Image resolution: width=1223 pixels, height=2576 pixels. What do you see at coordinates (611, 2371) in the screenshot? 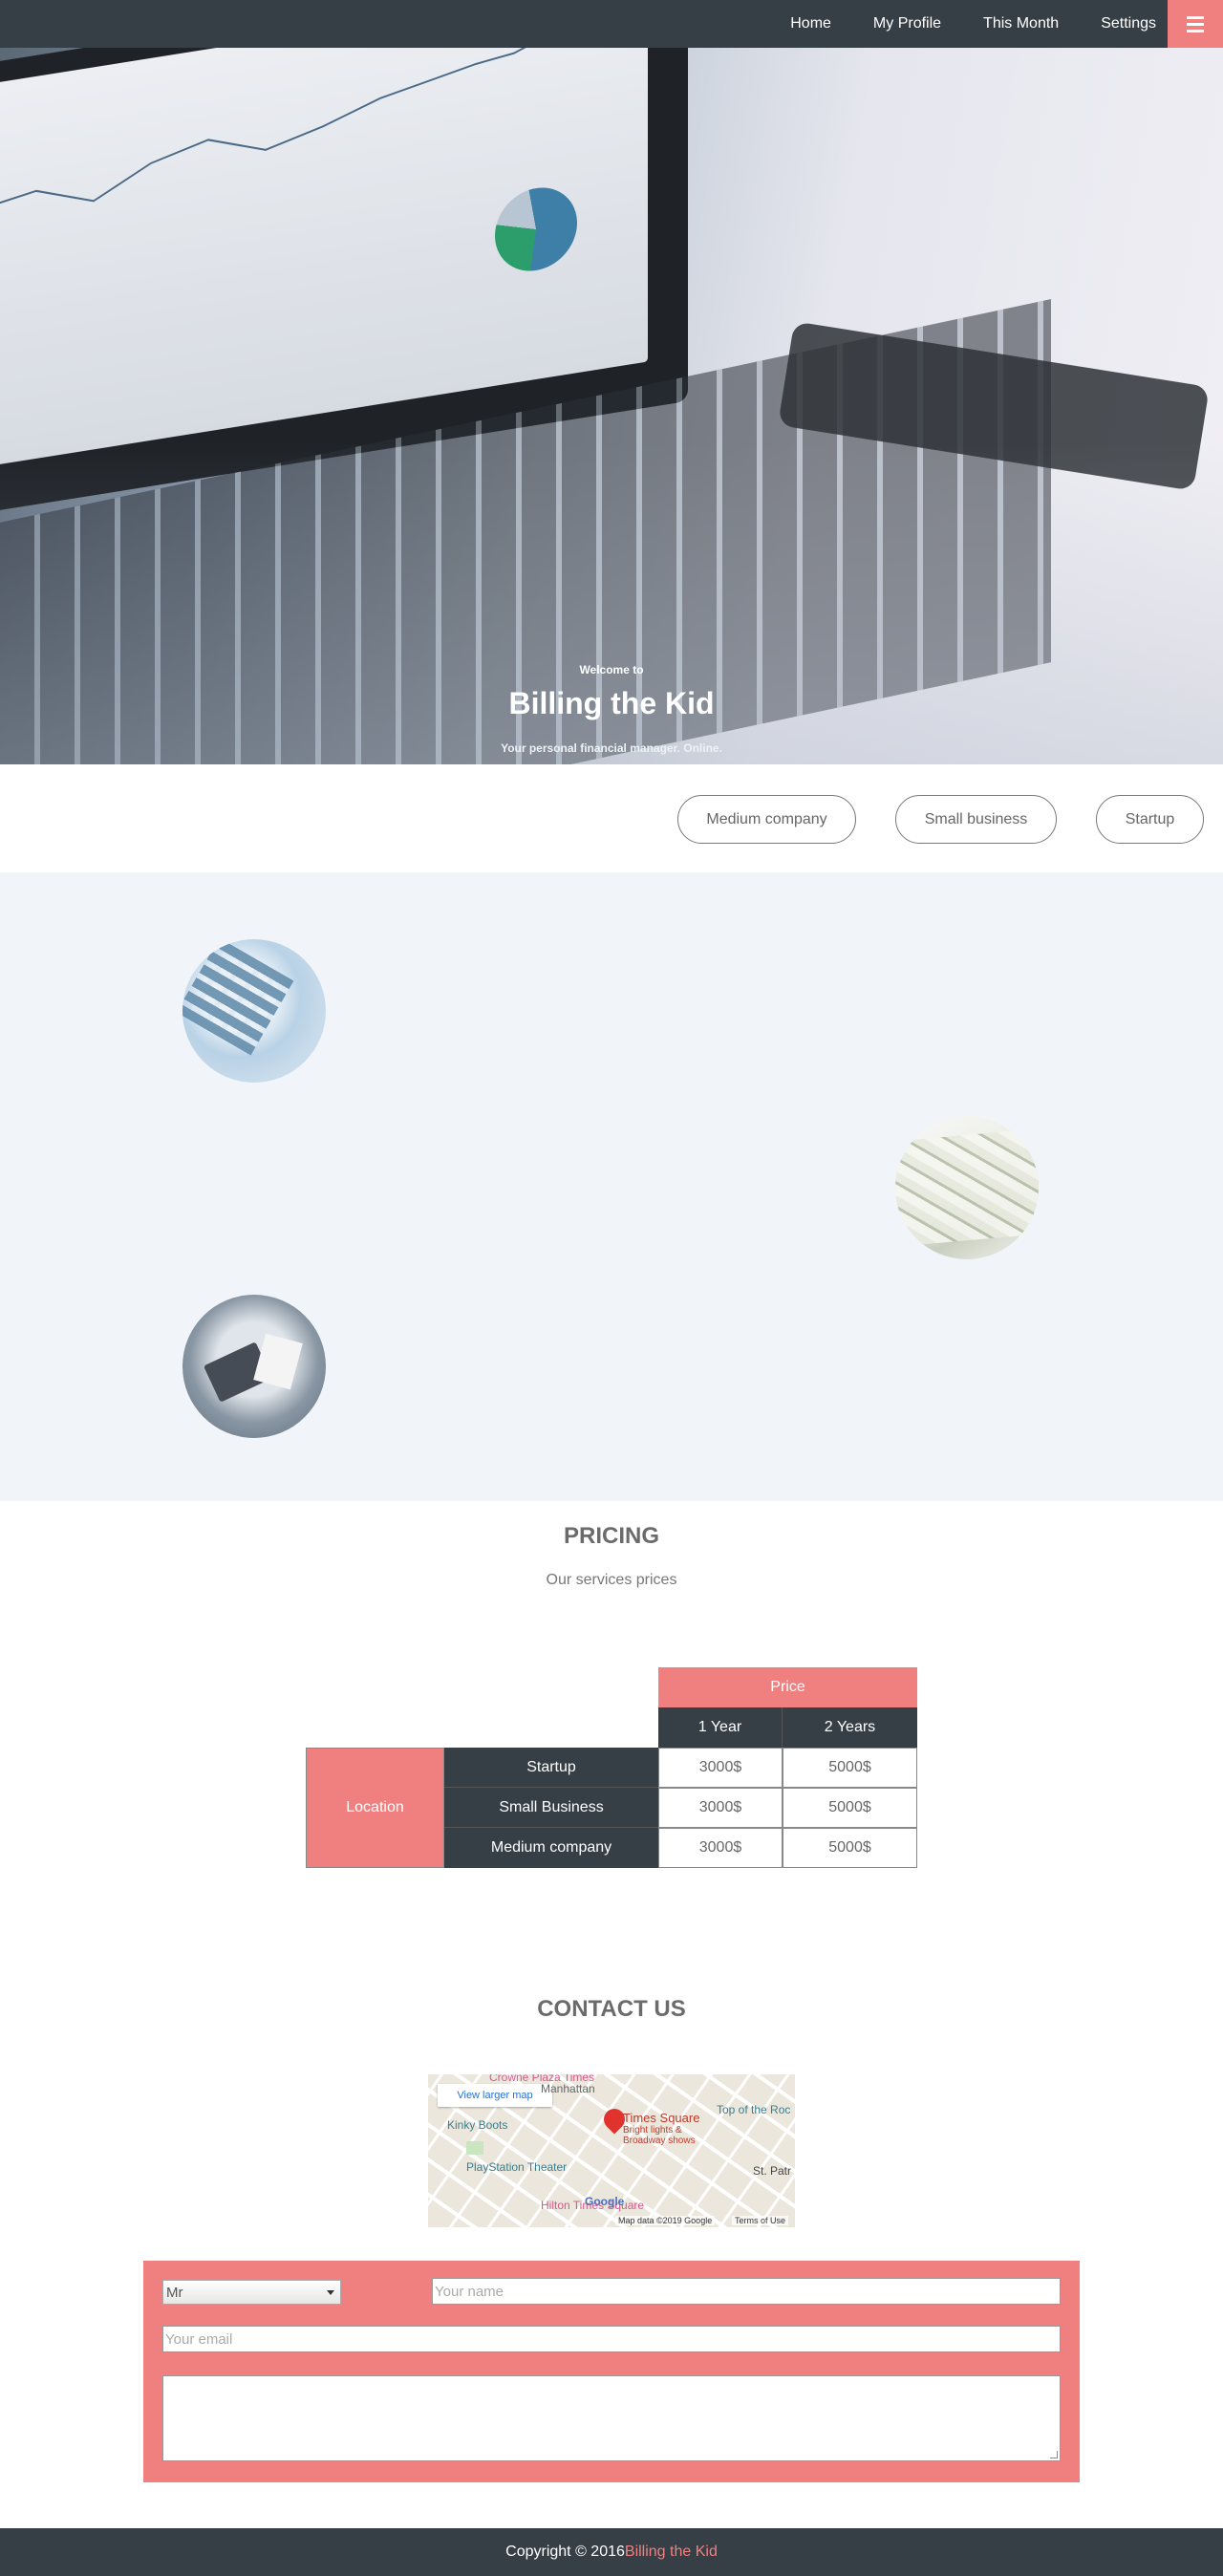
I see `contact-form: Mr Your name Your email` at bounding box center [611, 2371].